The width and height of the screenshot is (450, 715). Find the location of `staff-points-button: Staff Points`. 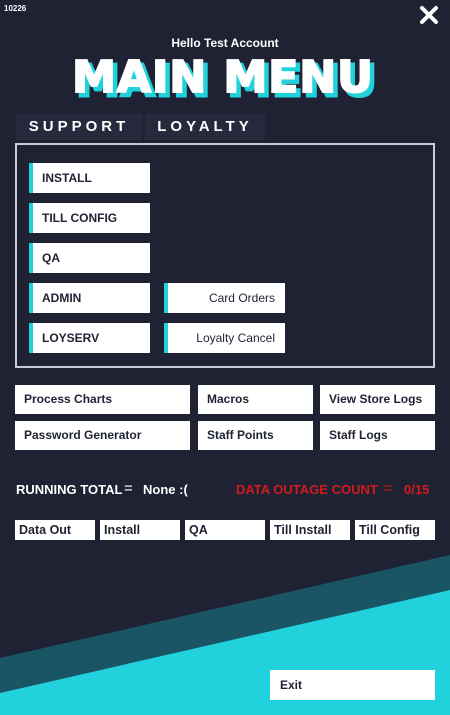

staff-points-button: Staff Points is located at coordinates (255, 435).